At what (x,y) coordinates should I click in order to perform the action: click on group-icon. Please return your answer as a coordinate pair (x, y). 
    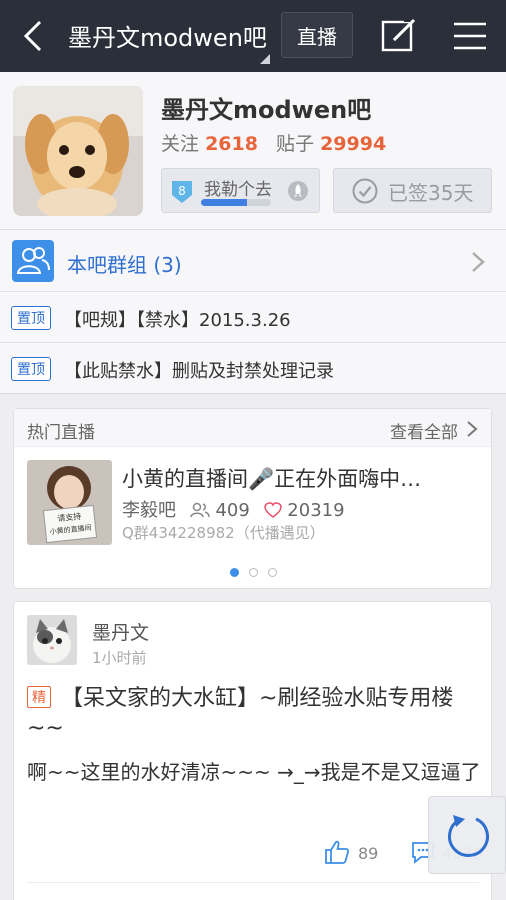
    Looking at the image, I should click on (33, 261).